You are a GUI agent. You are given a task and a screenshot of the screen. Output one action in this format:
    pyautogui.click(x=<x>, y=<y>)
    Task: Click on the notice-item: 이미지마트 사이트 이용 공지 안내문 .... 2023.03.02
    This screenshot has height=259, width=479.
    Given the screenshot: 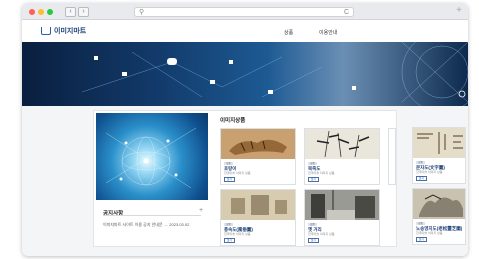 What is the action you would take?
    pyautogui.click(x=146, y=225)
    